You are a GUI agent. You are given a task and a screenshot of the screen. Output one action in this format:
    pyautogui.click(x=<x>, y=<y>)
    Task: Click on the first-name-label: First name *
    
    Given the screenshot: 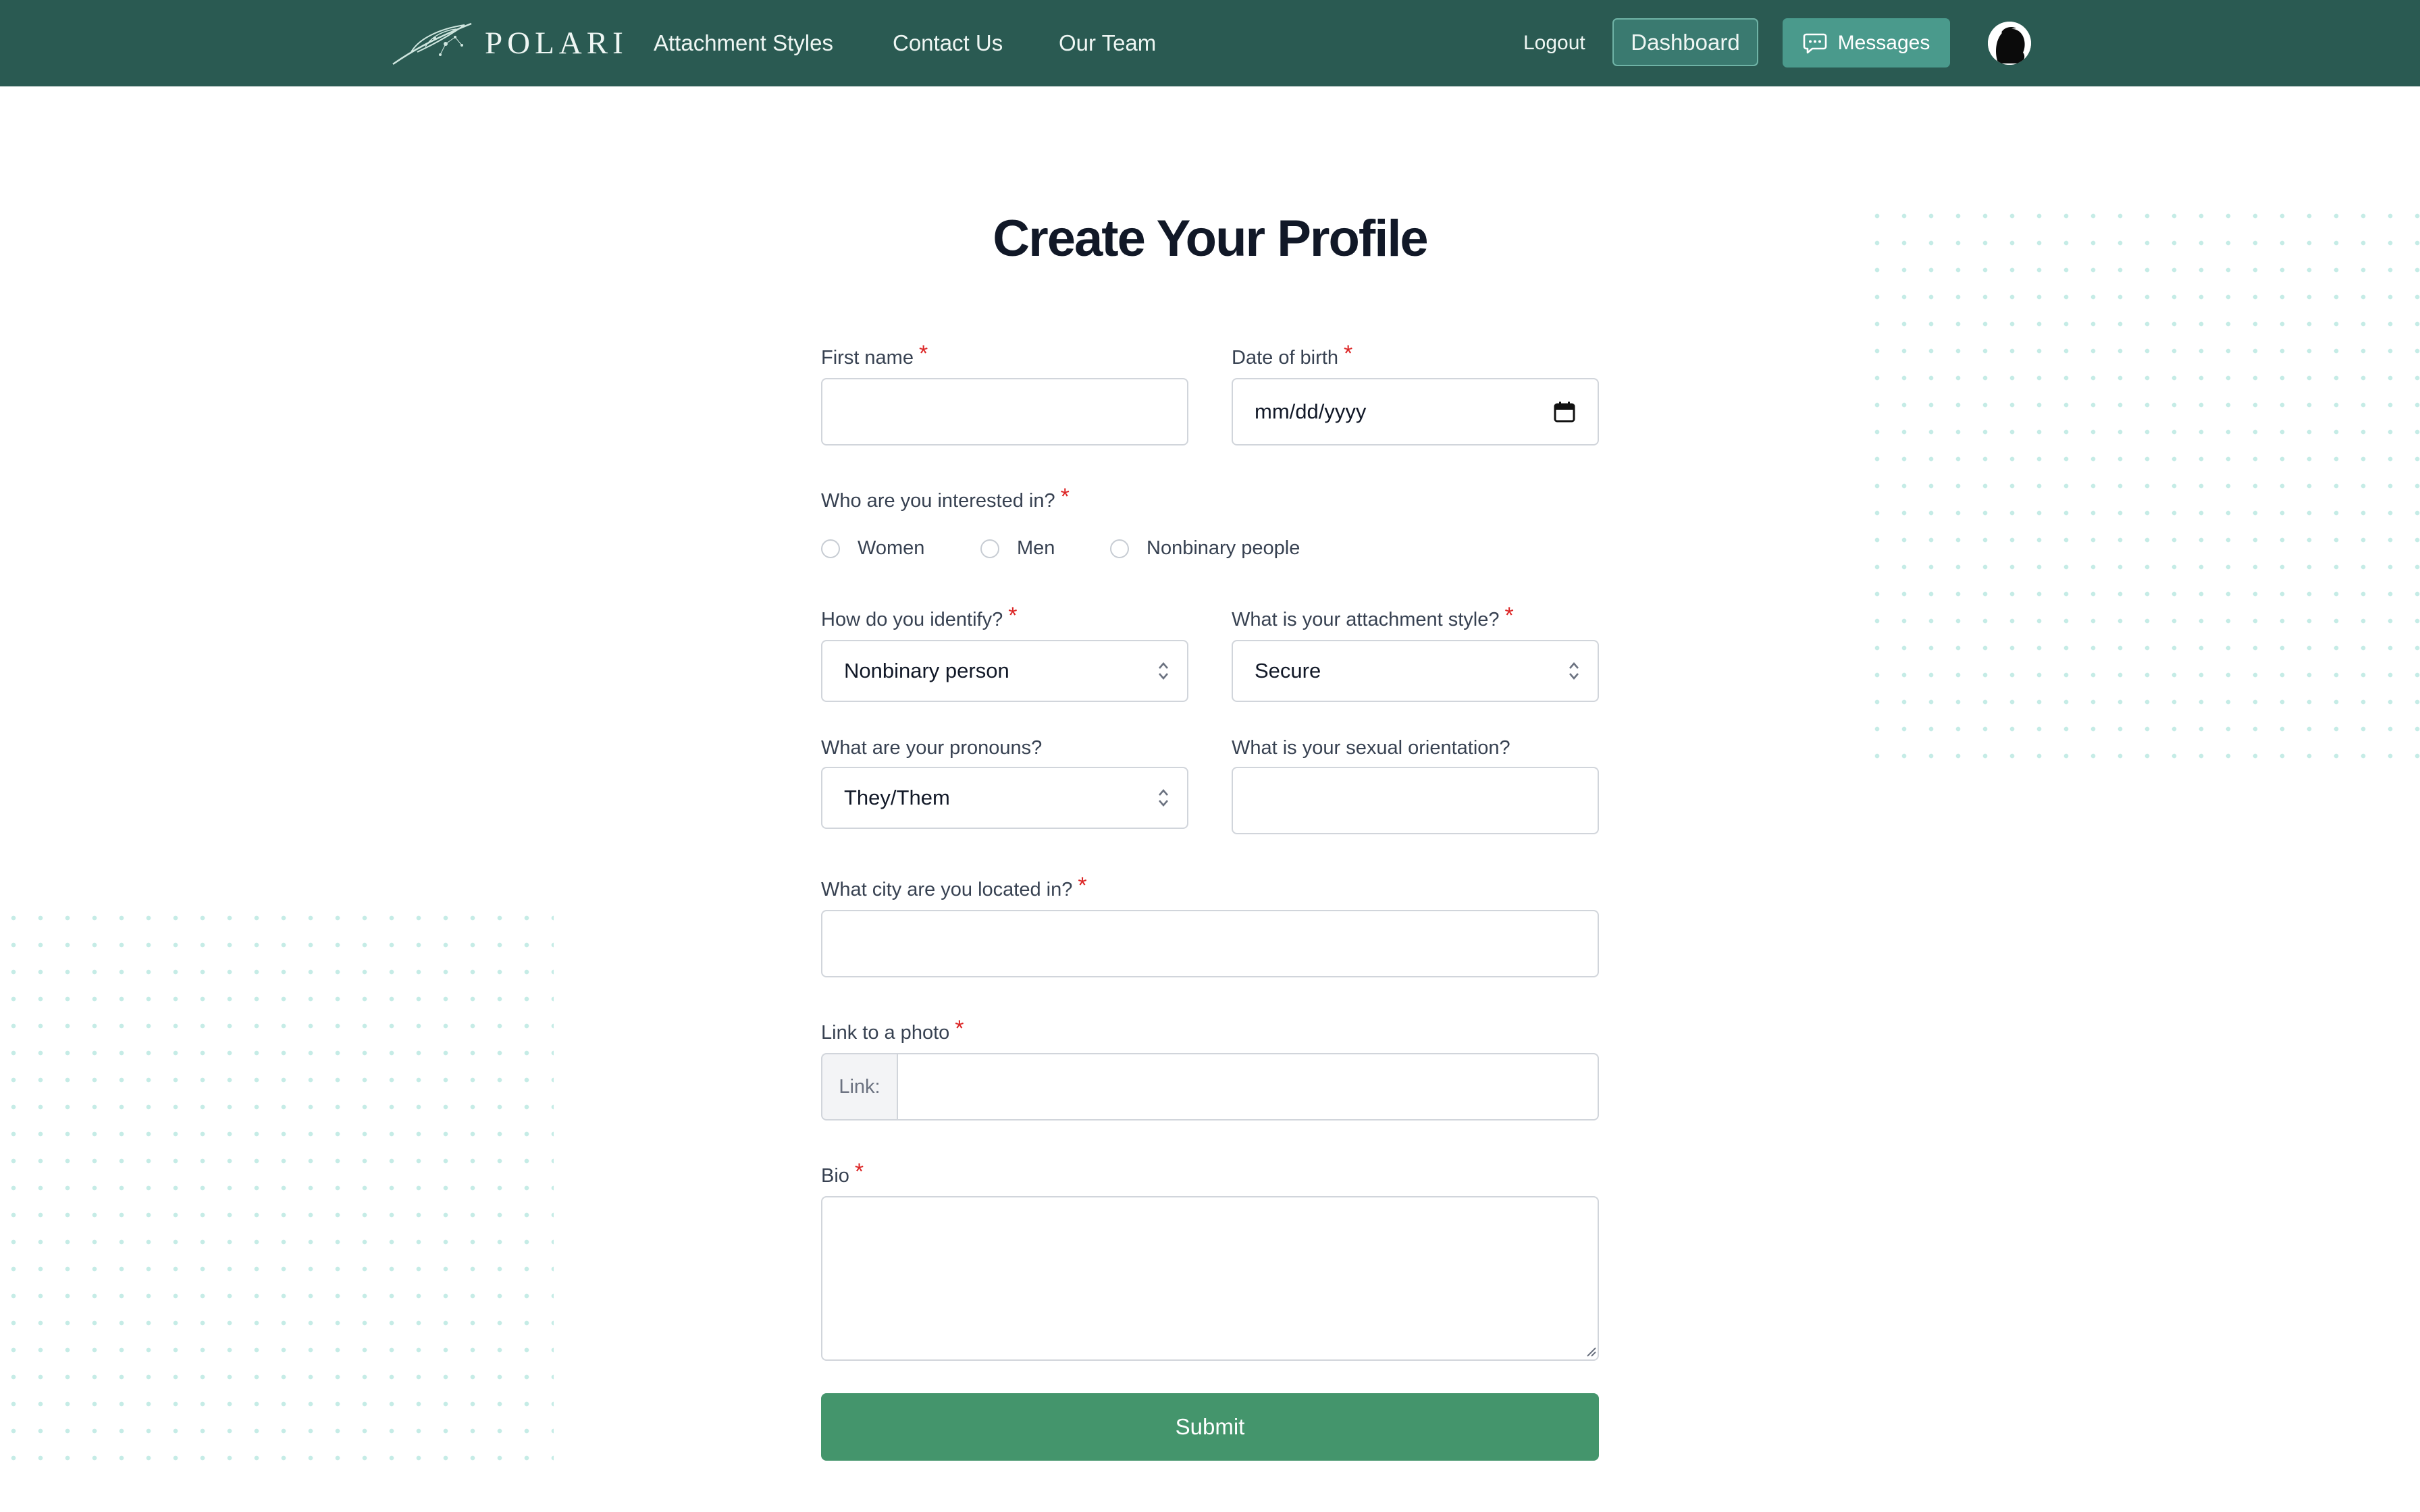 What is the action you would take?
    pyautogui.click(x=874, y=355)
    